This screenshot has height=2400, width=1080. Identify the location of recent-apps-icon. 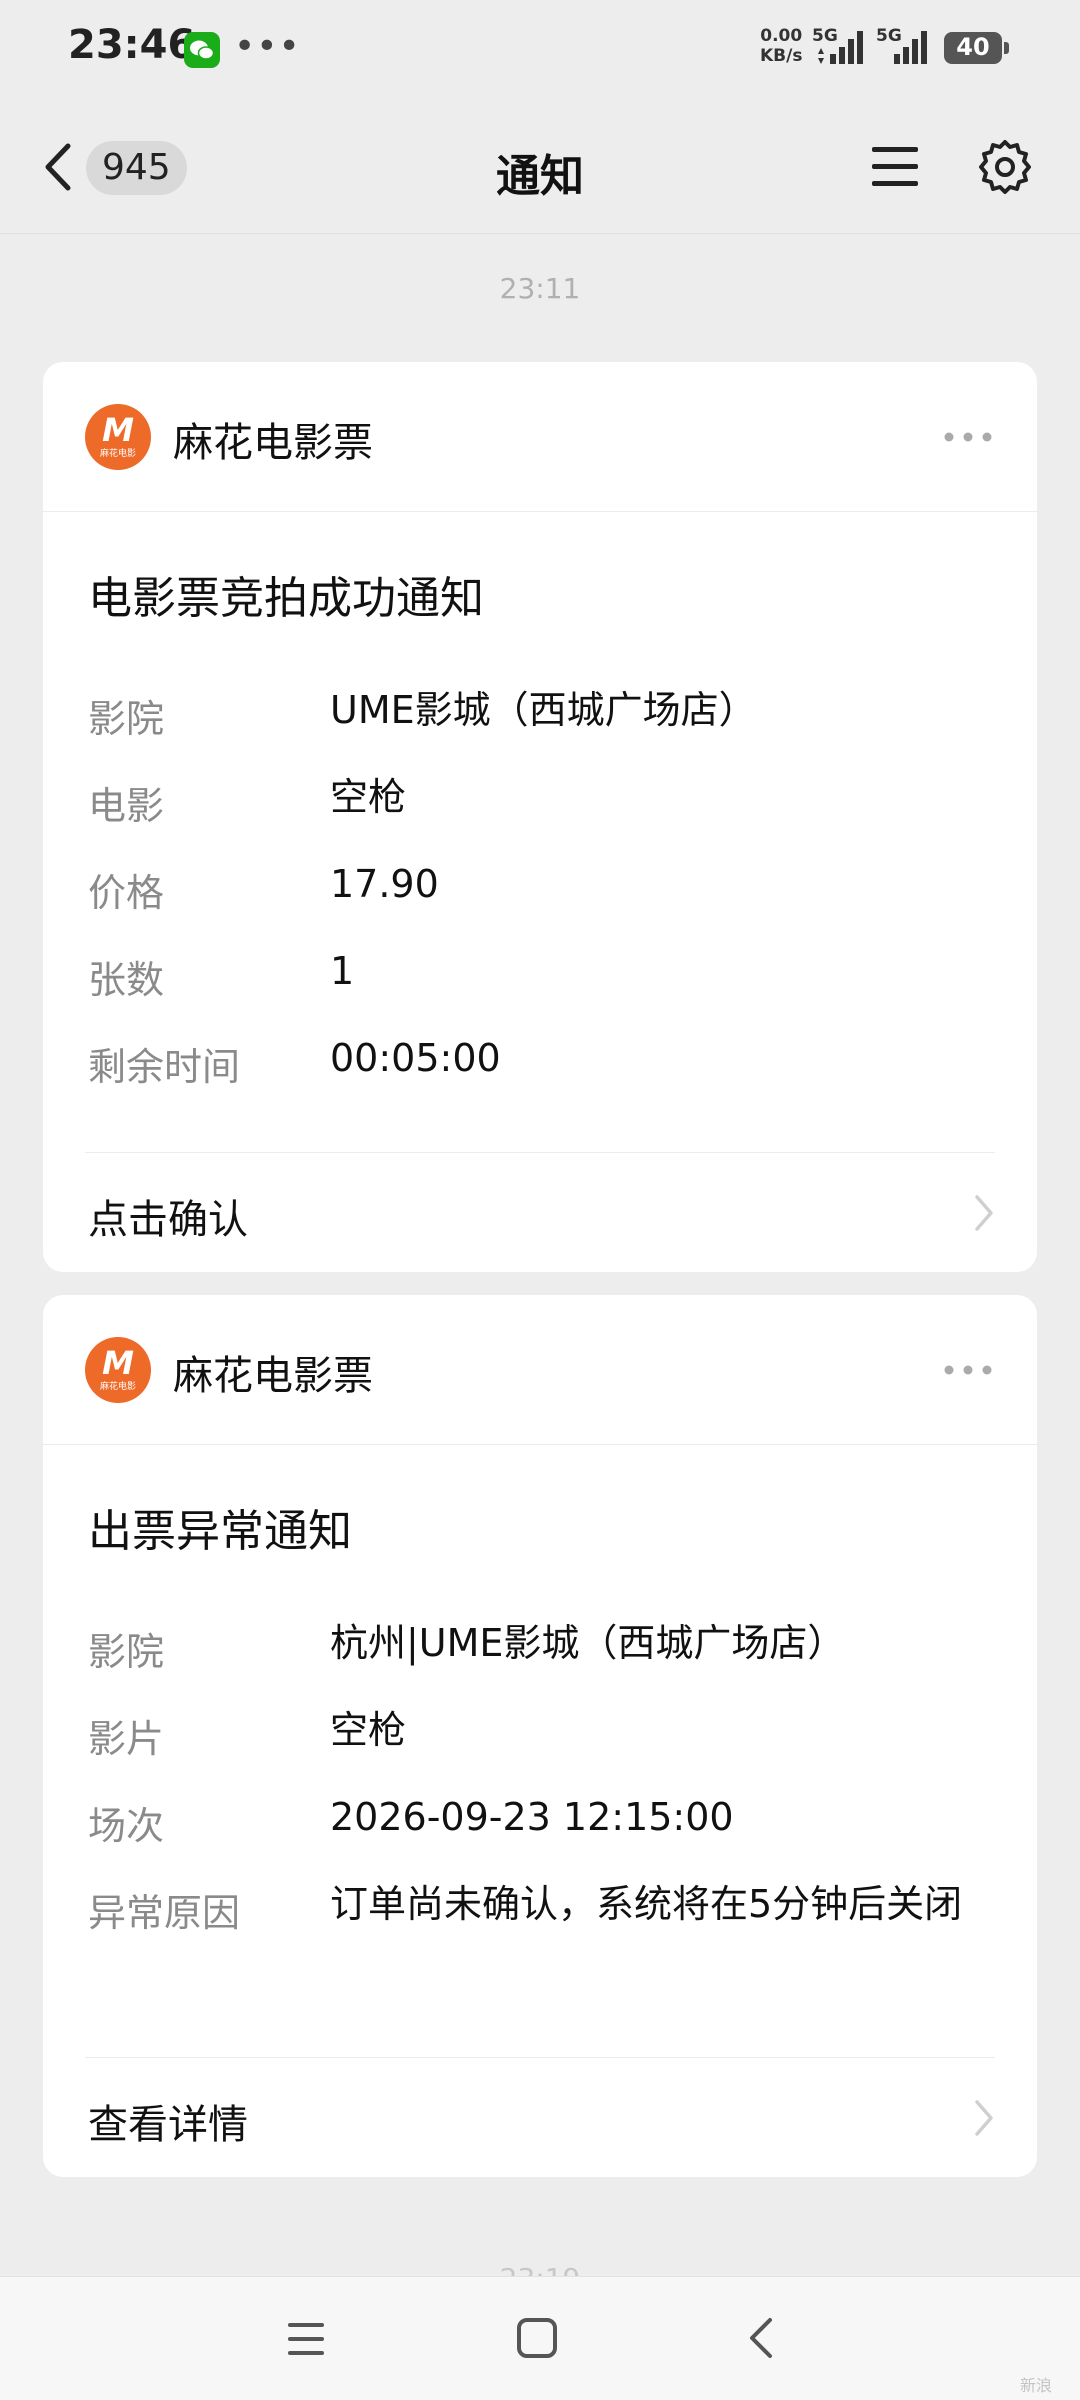
(306, 2339).